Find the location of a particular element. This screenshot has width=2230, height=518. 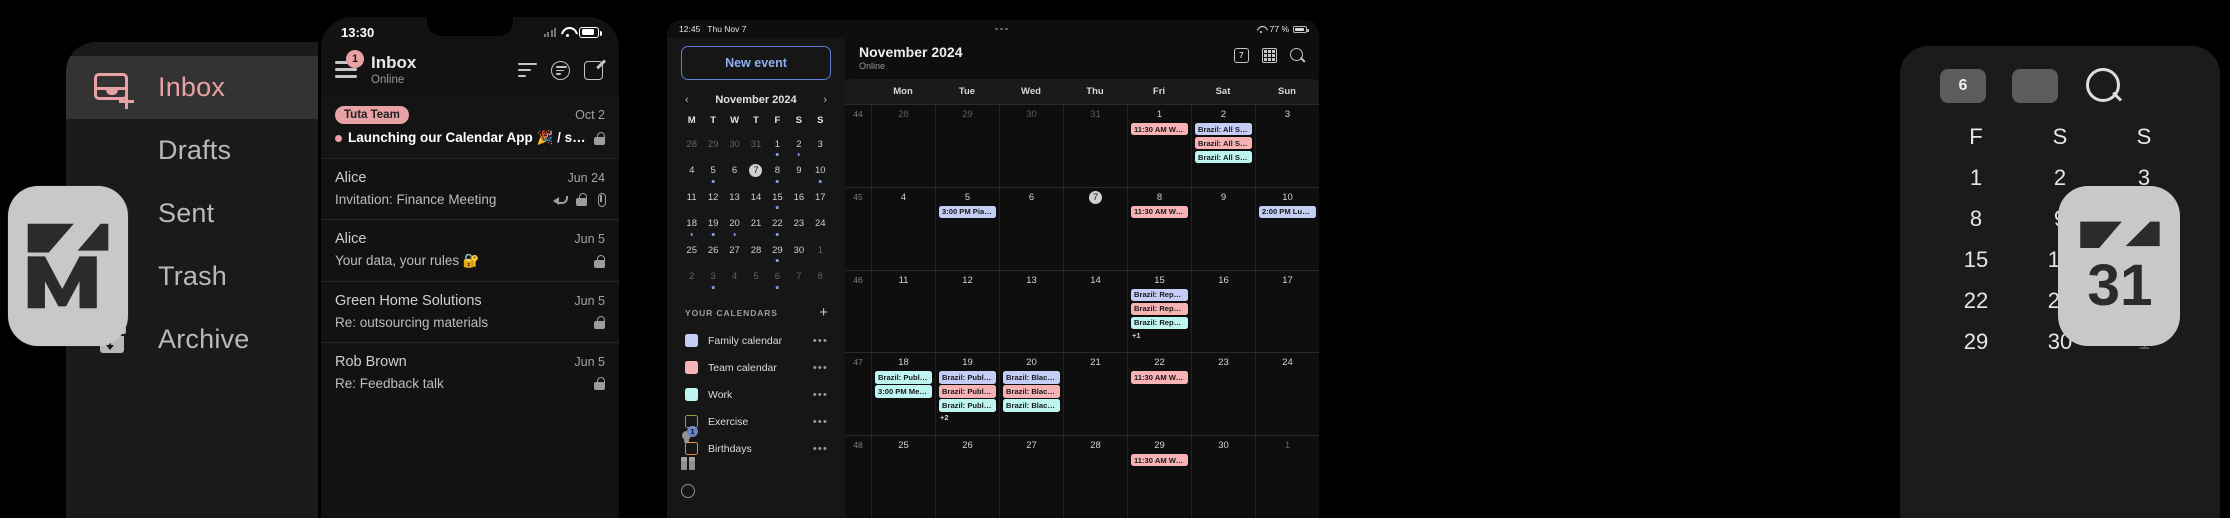

mini-day-cell: 17 is located at coordinates (820, 197).